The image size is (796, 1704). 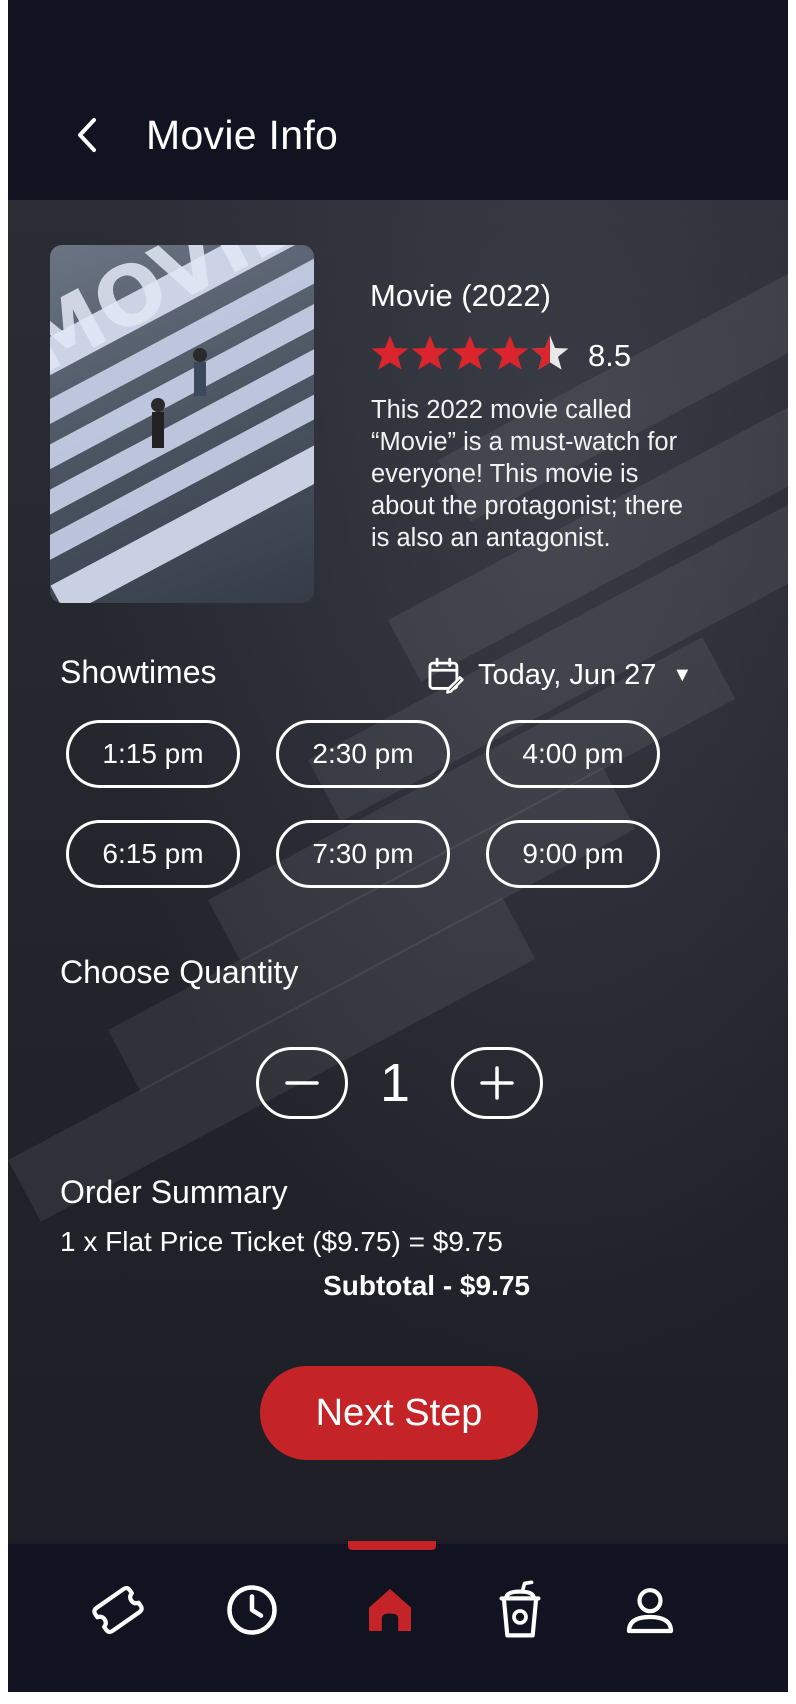 I want to click on nav-concessions, so click(x=520, y=1610).